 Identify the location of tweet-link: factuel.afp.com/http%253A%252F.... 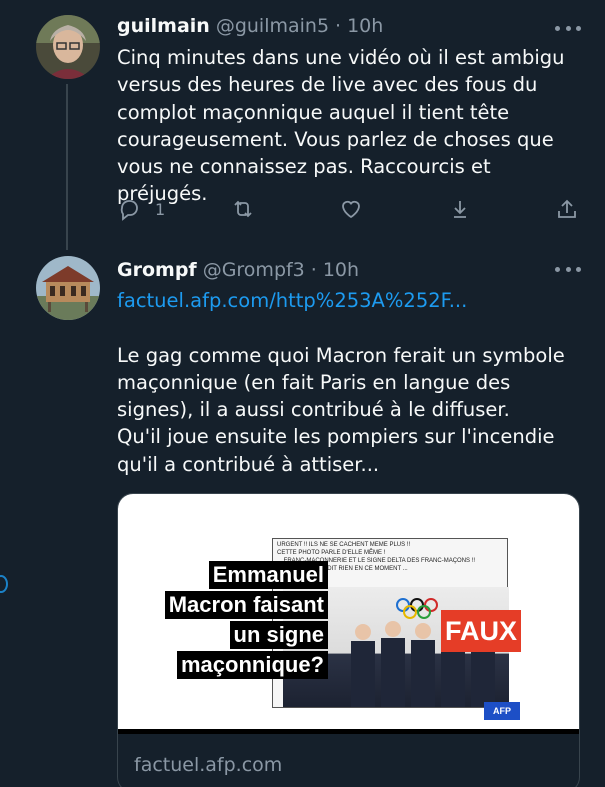
(352, 300).